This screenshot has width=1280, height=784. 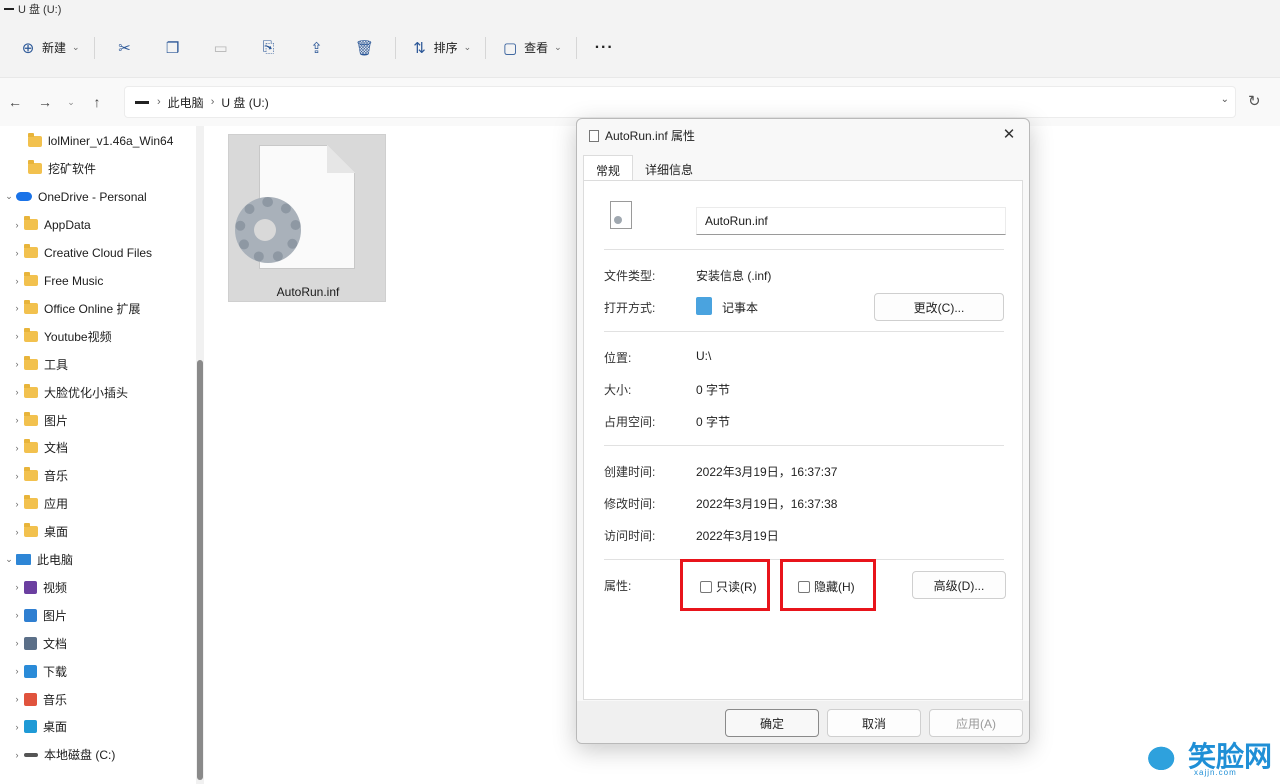 I want to click on share-icon: ⇪, so click(x=316, y=48).